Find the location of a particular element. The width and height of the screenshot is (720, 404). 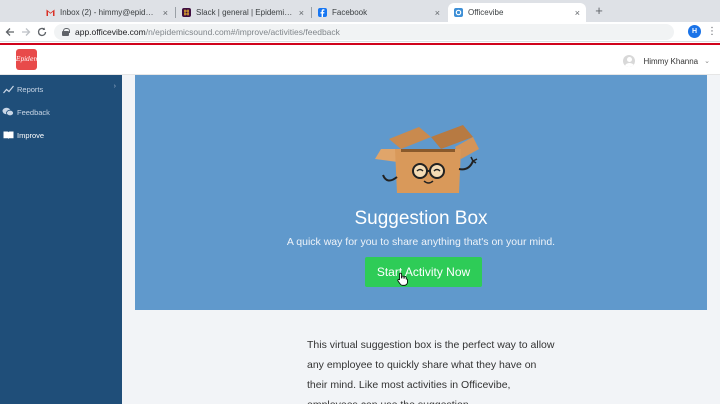

back-arrow-icon is located at coordinates (10, 32).